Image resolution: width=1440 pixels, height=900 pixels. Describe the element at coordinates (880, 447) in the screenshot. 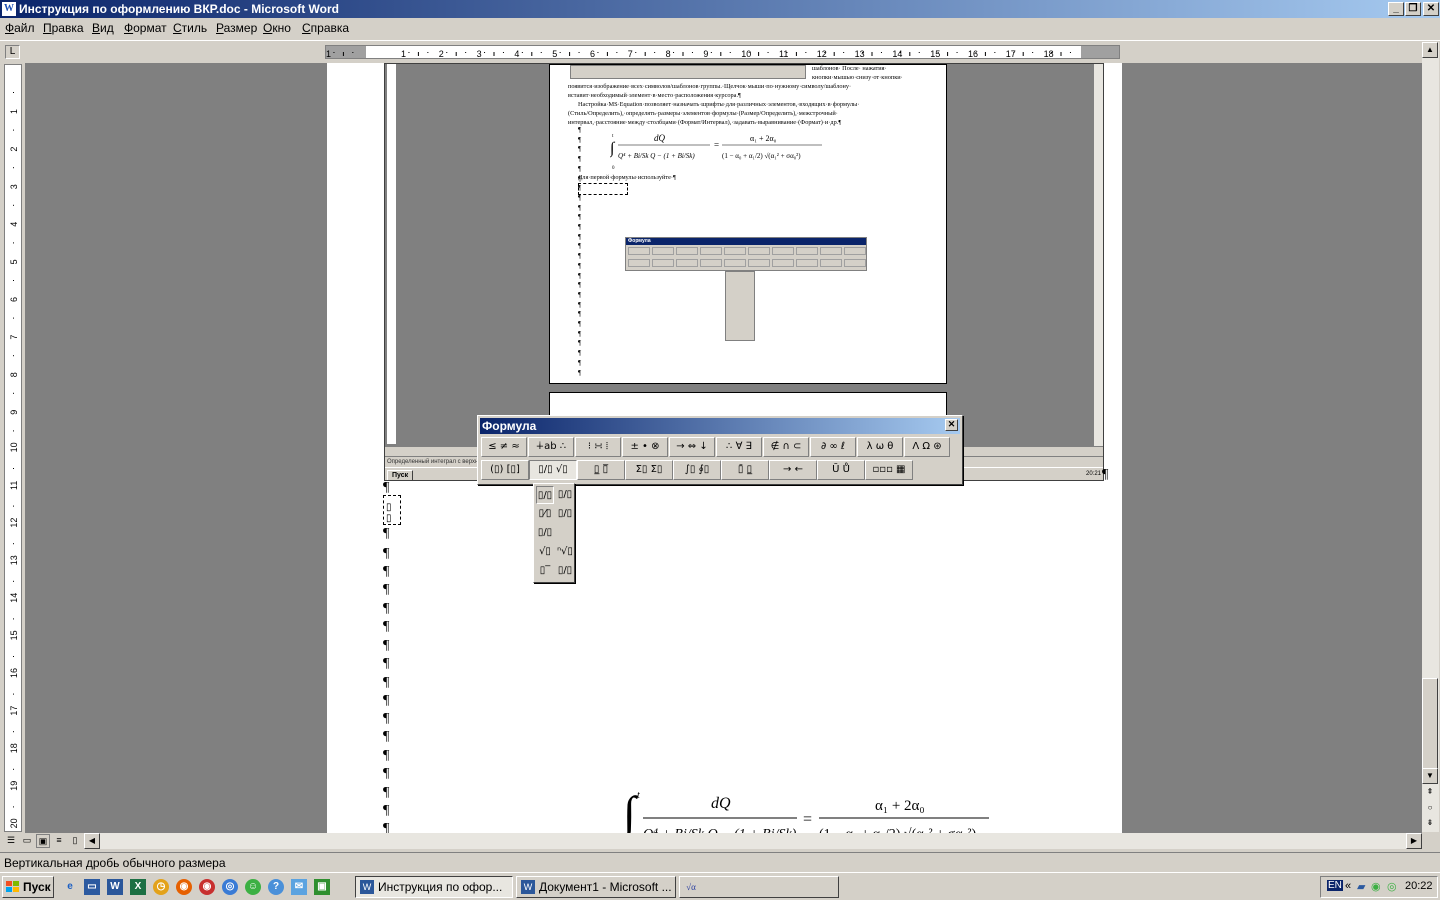

I see `symbol-palette-button: λ ω θ` at that location.